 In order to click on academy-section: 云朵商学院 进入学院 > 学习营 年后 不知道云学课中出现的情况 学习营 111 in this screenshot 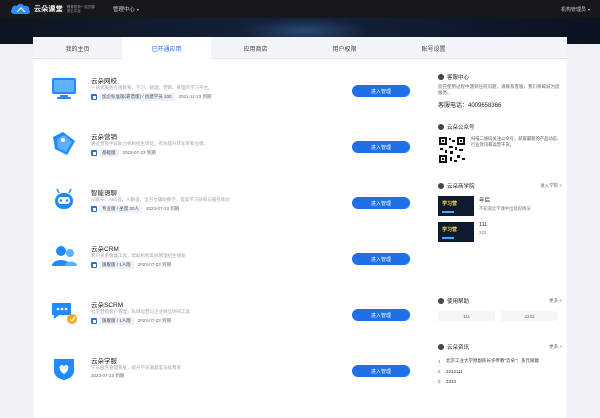, I will do `click(500, 212)`.